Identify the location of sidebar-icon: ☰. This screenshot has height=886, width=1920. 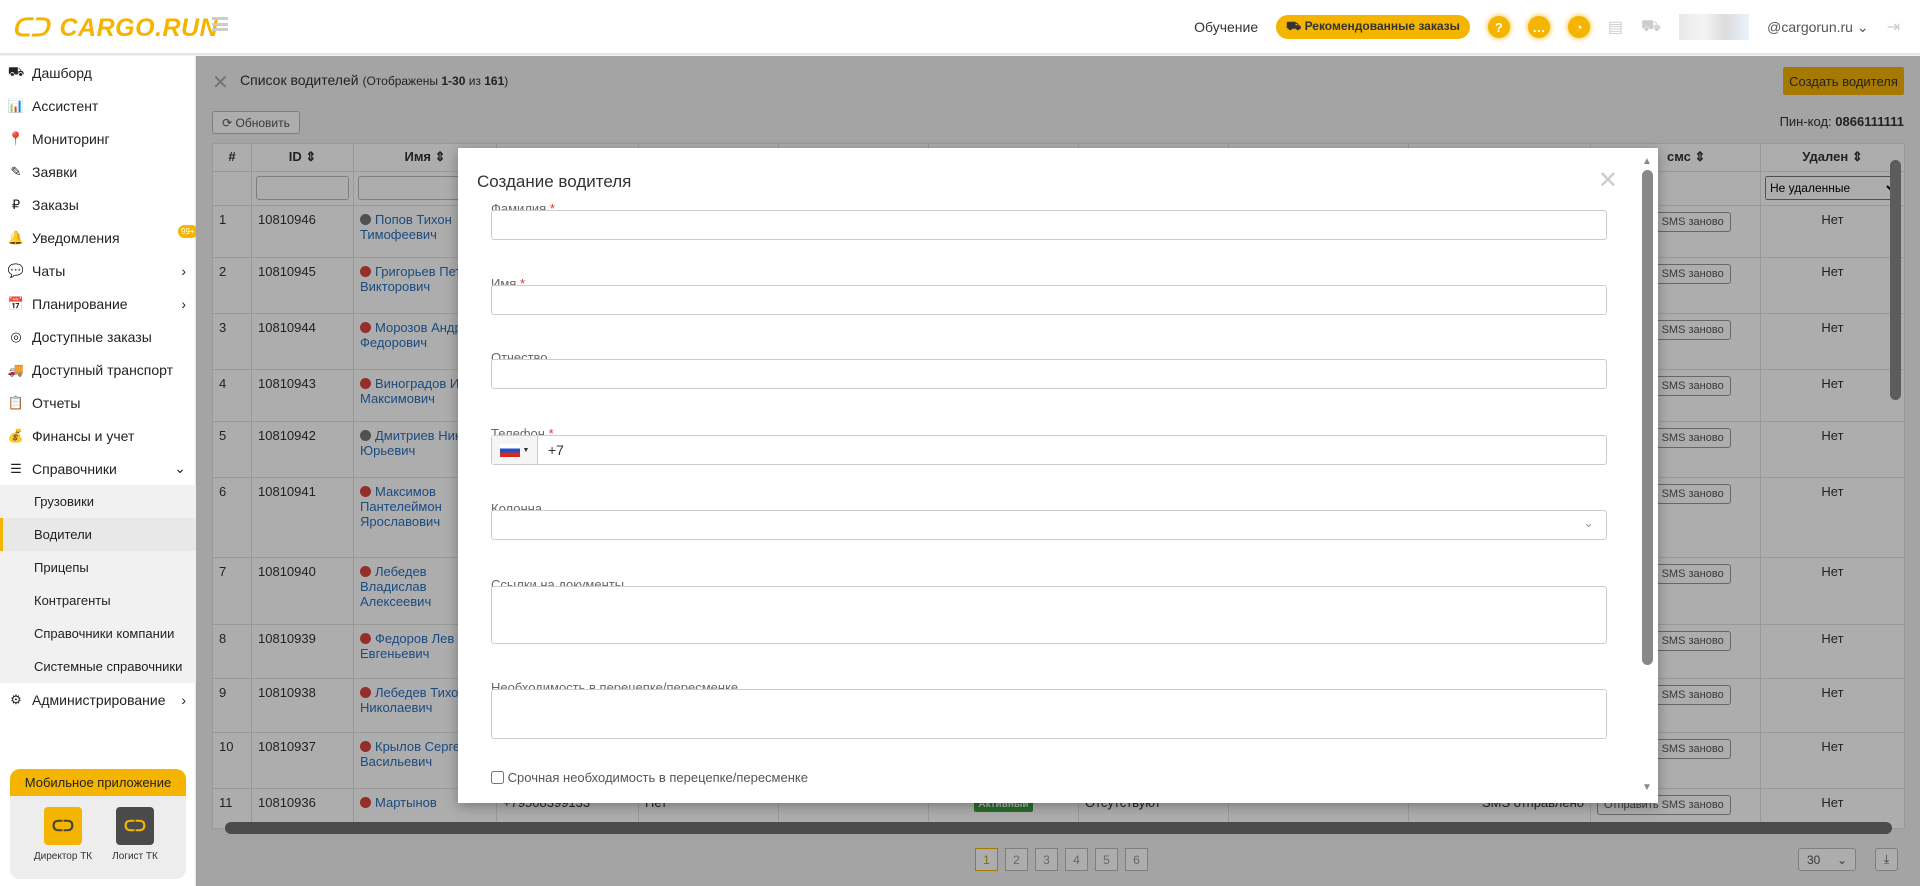
(16, 468).